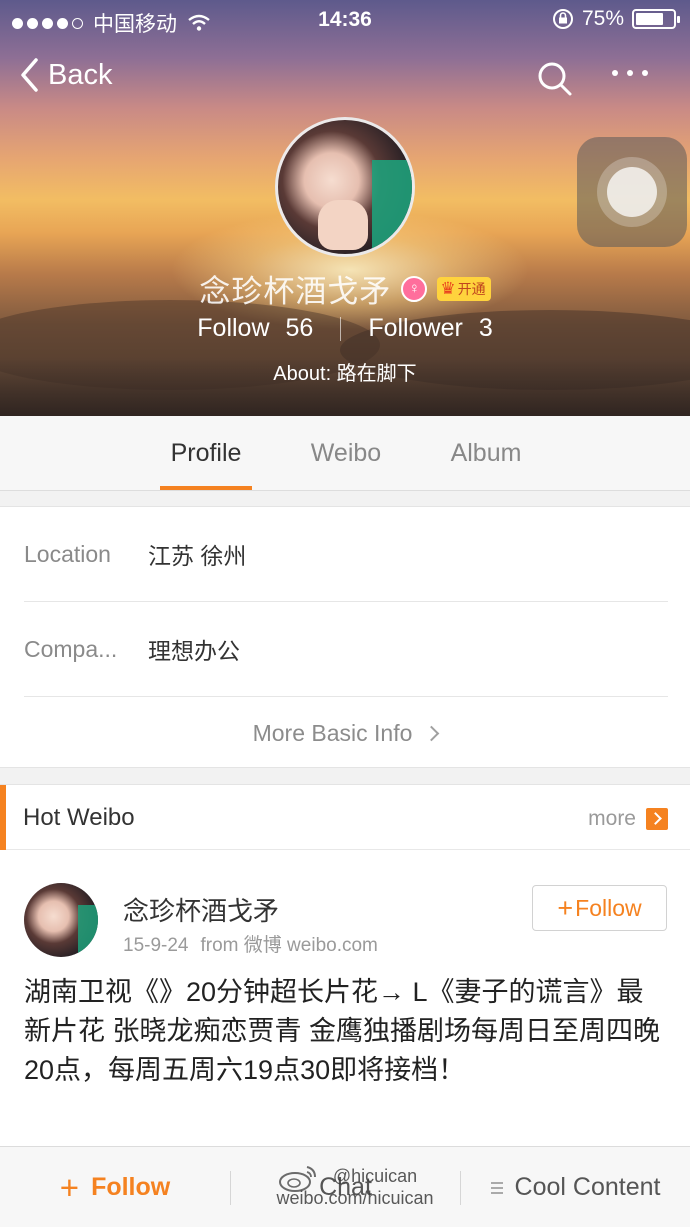 The image size is (690, 1227). I want to click on tab-weibo-label: Weibo, so click(346, 453).